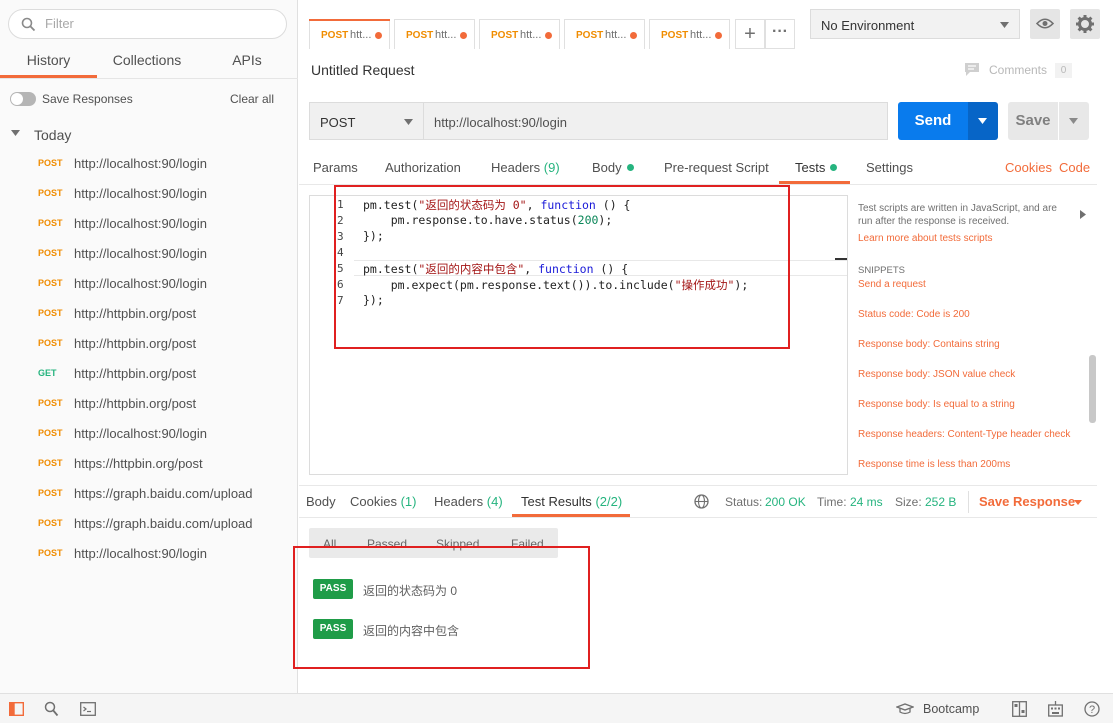 The image size is (1113, 723). Describe the element at coordinates (135, 373) in the screenshot. I see `history-item-url: http://httpbin.org/post` at that location.